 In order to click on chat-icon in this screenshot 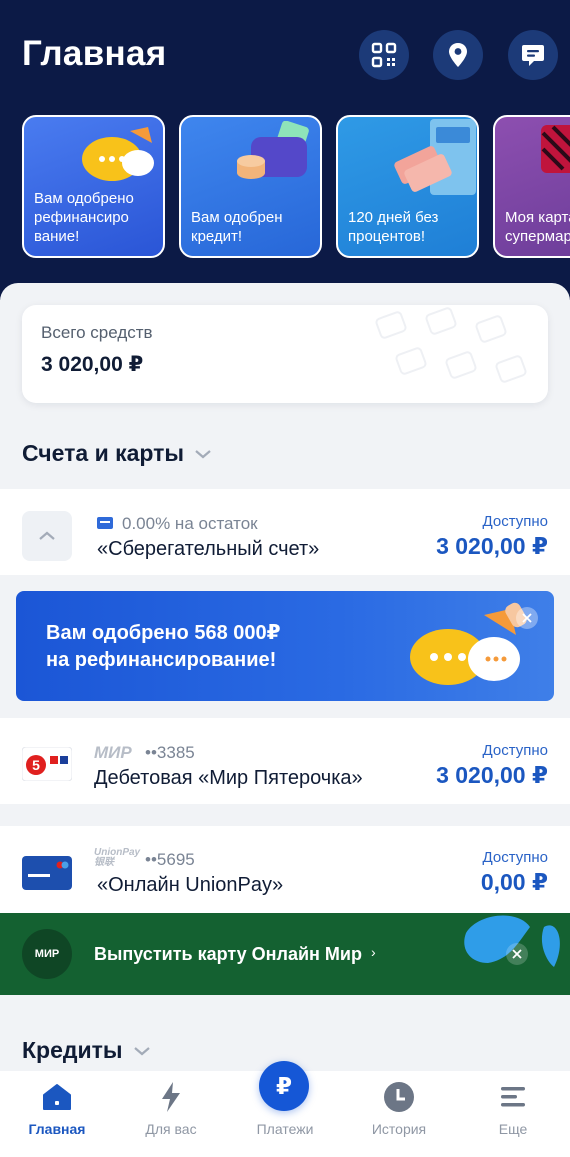, I will do `click(533, 55)`.